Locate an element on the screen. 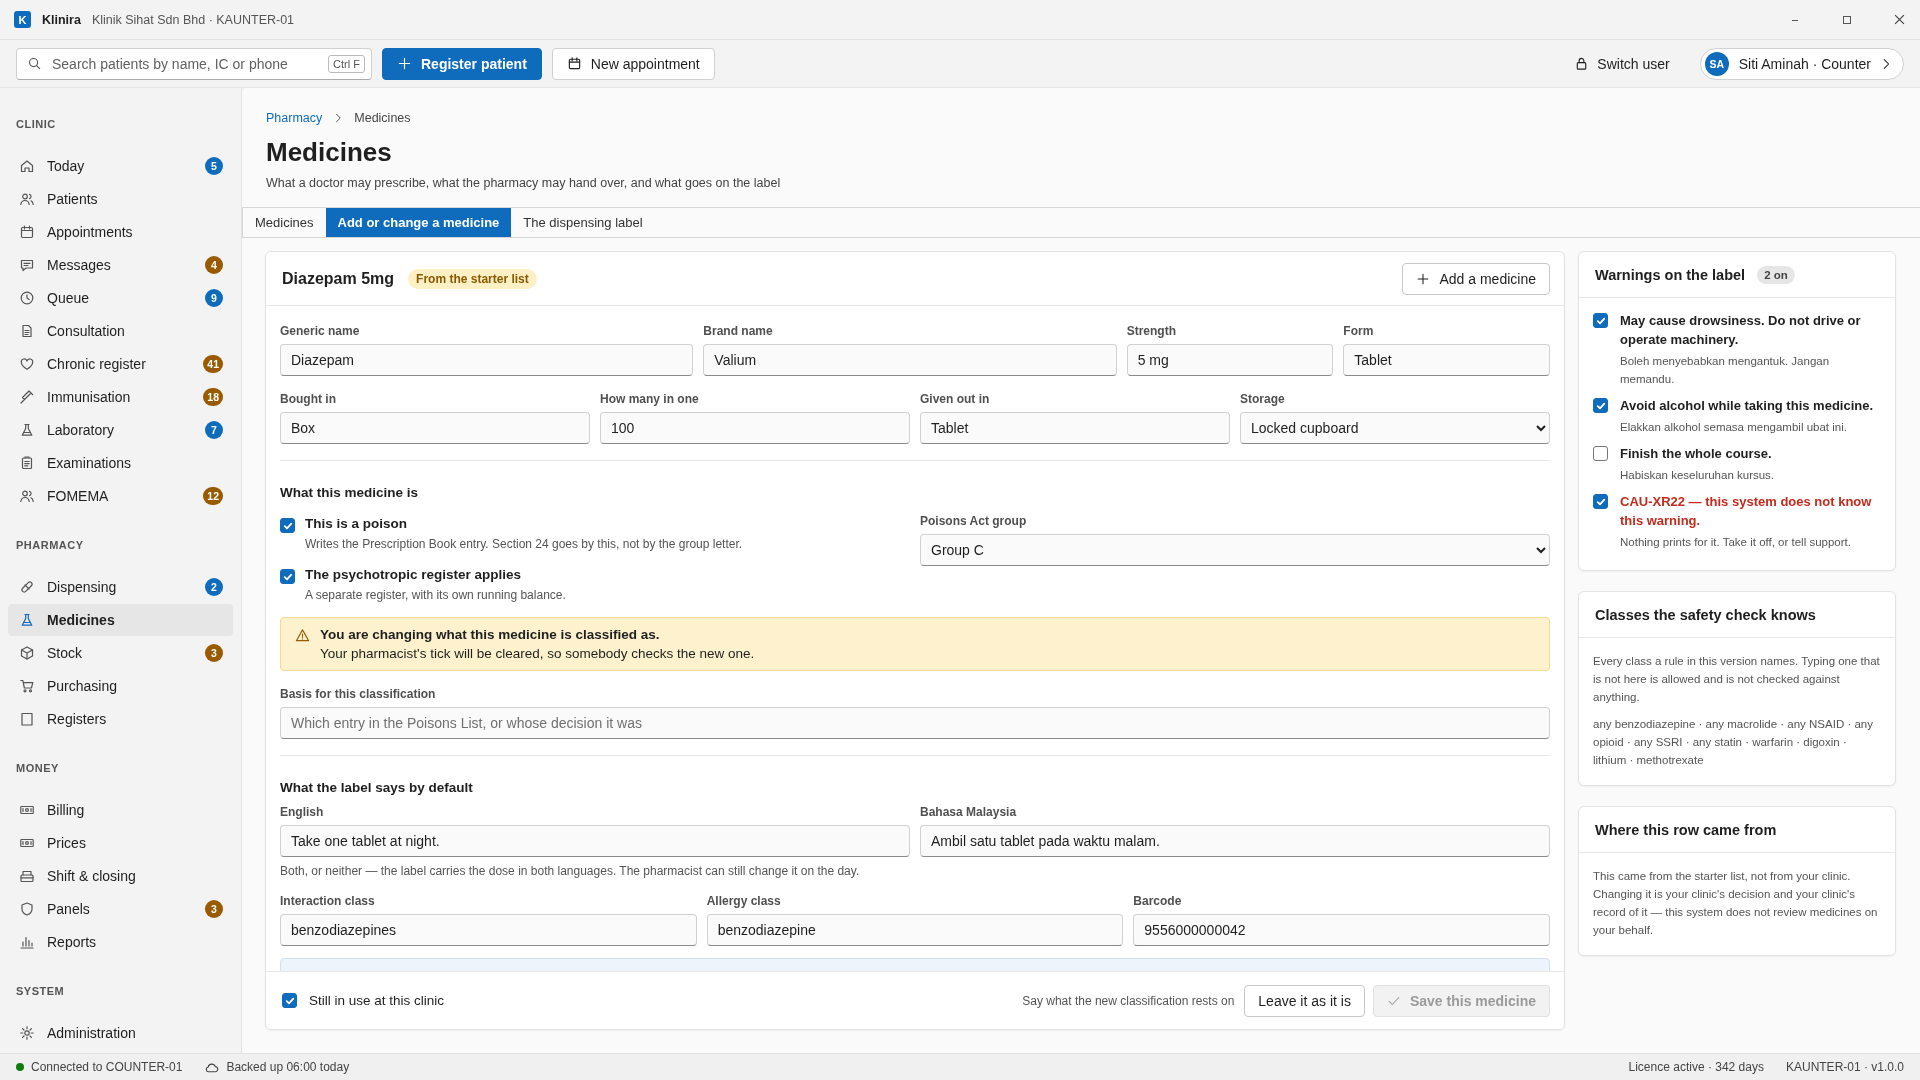  user-menu: SA Siti Aminah · Counter is located at coordinates (1801, 63).